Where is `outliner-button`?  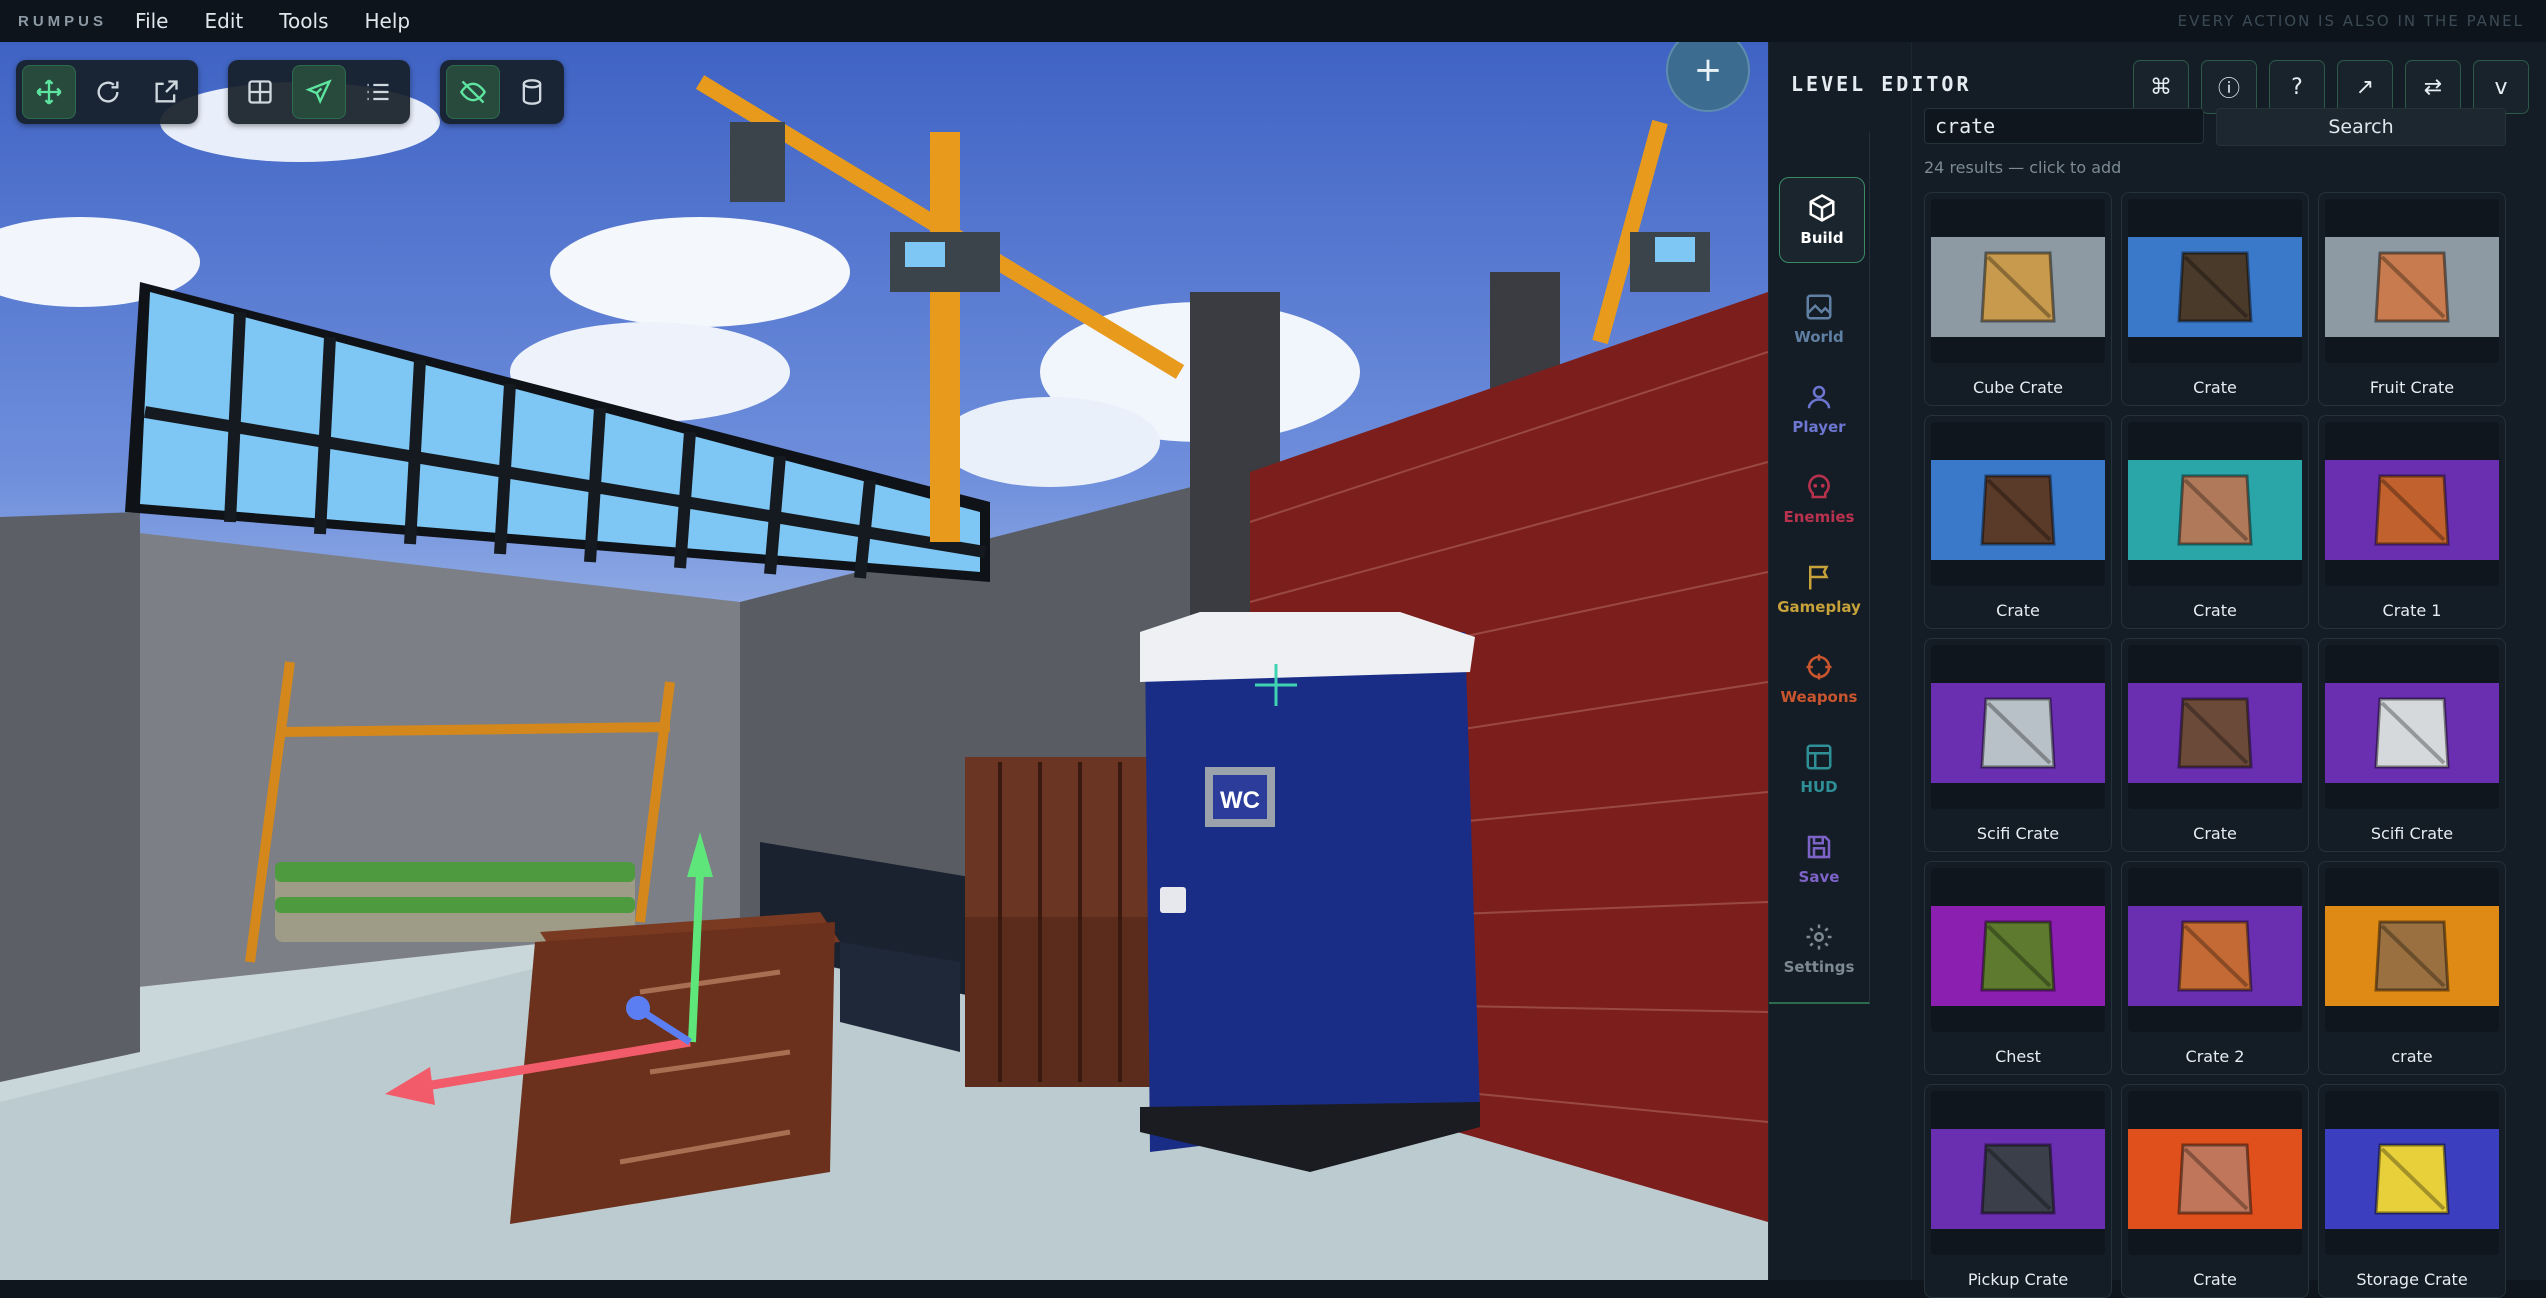
outliner-button is located at coordinates (378, 92).